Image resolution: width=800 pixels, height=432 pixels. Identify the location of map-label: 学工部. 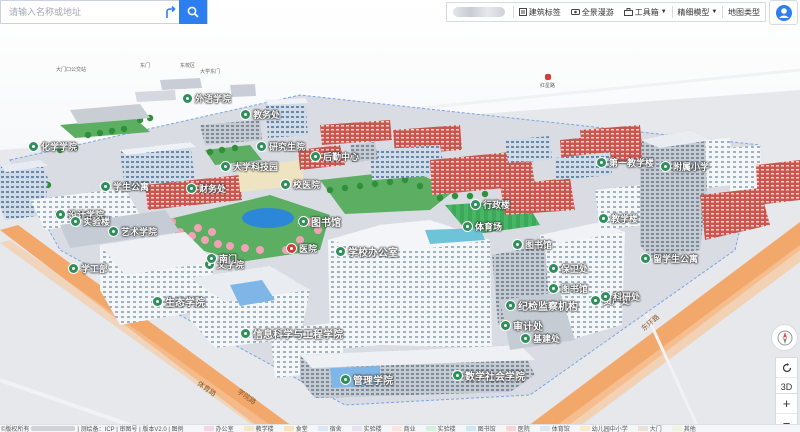
(88, 268).